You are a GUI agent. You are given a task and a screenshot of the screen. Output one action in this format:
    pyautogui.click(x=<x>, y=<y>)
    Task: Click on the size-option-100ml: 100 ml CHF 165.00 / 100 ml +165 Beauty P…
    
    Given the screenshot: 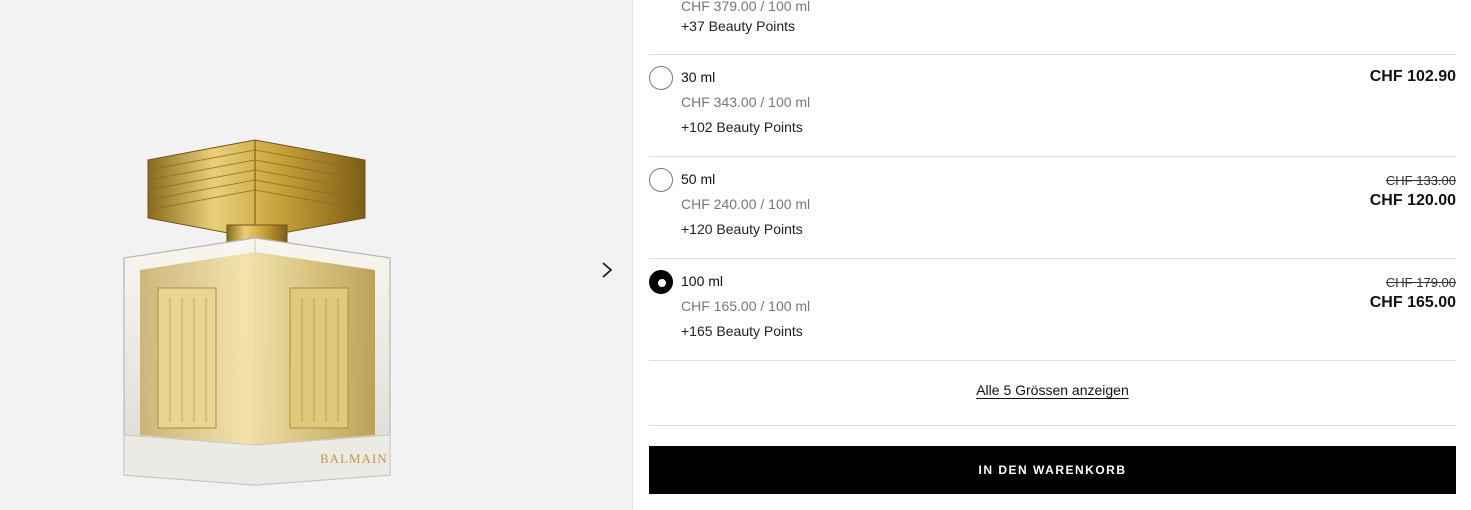 What is the action you would take?
    pyautogui.click(x=1052, y=310)
    